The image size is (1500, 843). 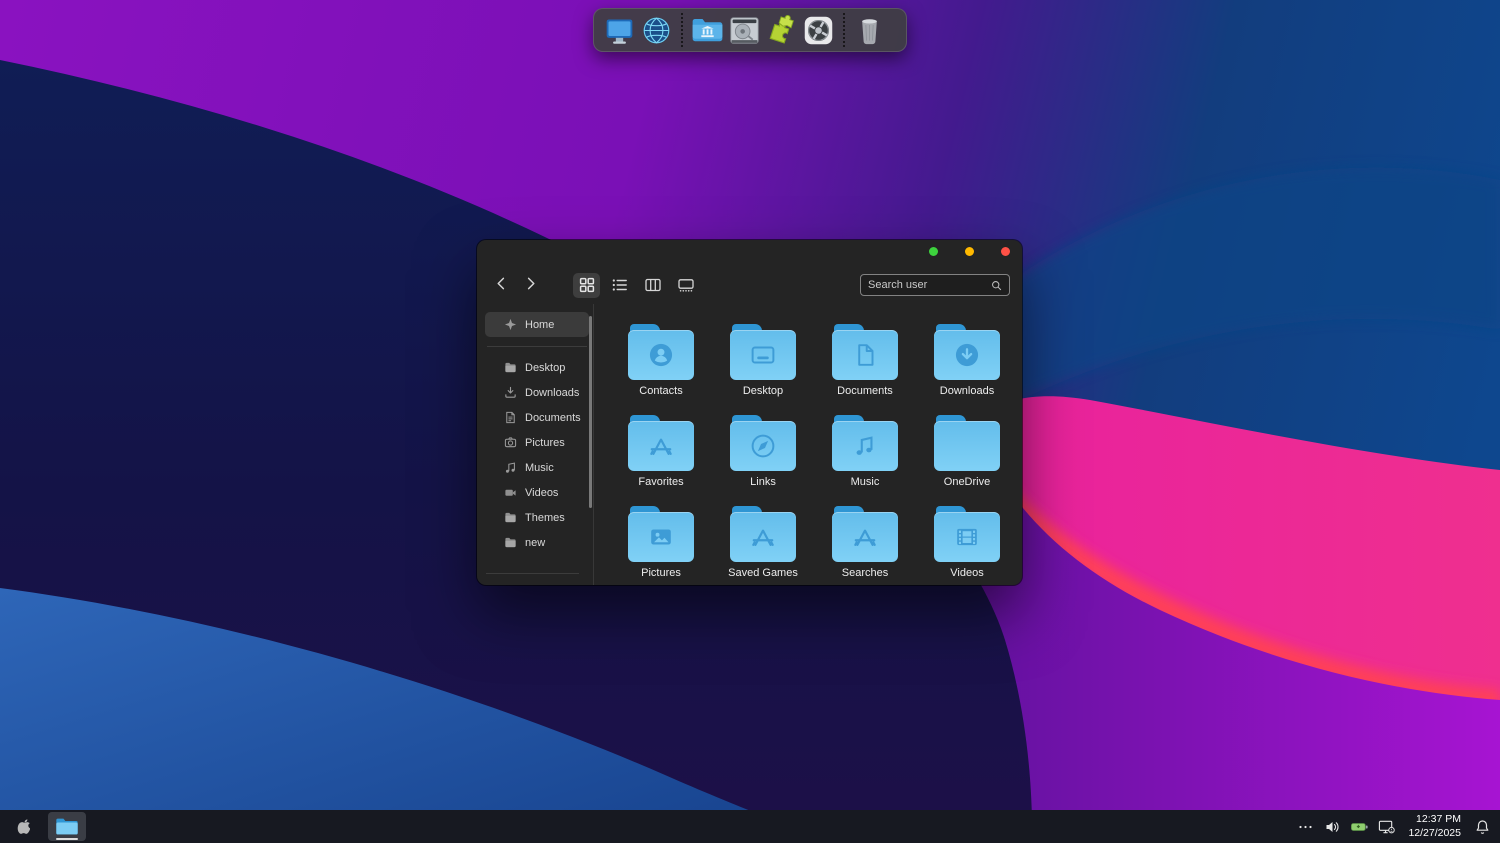 I want to click on view-mode-group, so click(x=636, y=285).